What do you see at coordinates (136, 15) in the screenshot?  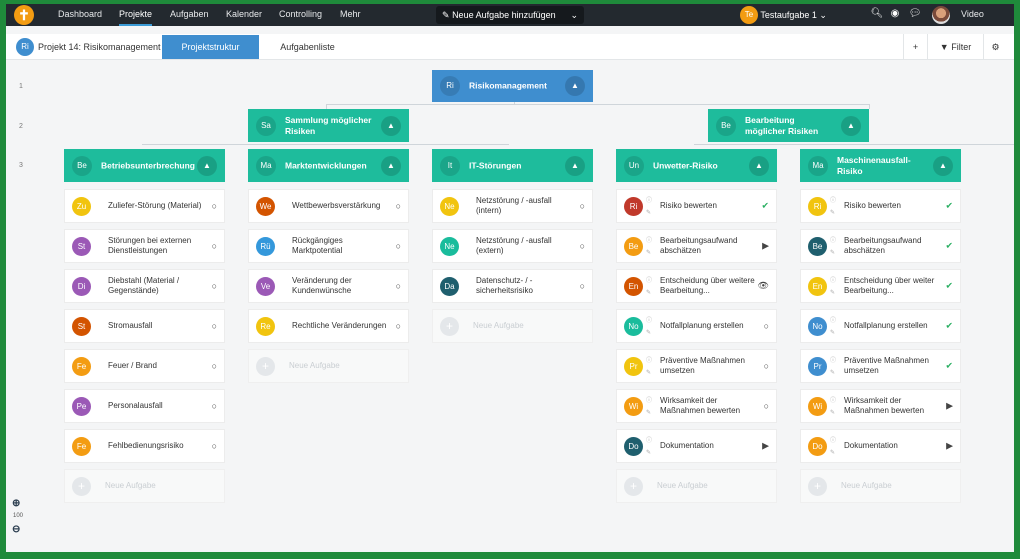 I see `nav-projekte: Projekte` at bounding box center [136, 15].